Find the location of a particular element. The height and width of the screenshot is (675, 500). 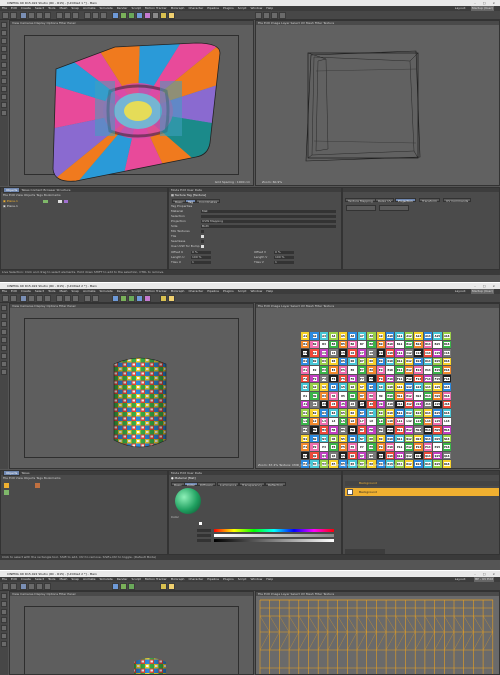

menu-sculpt: Sculpt is located at coordinates (135, 291).